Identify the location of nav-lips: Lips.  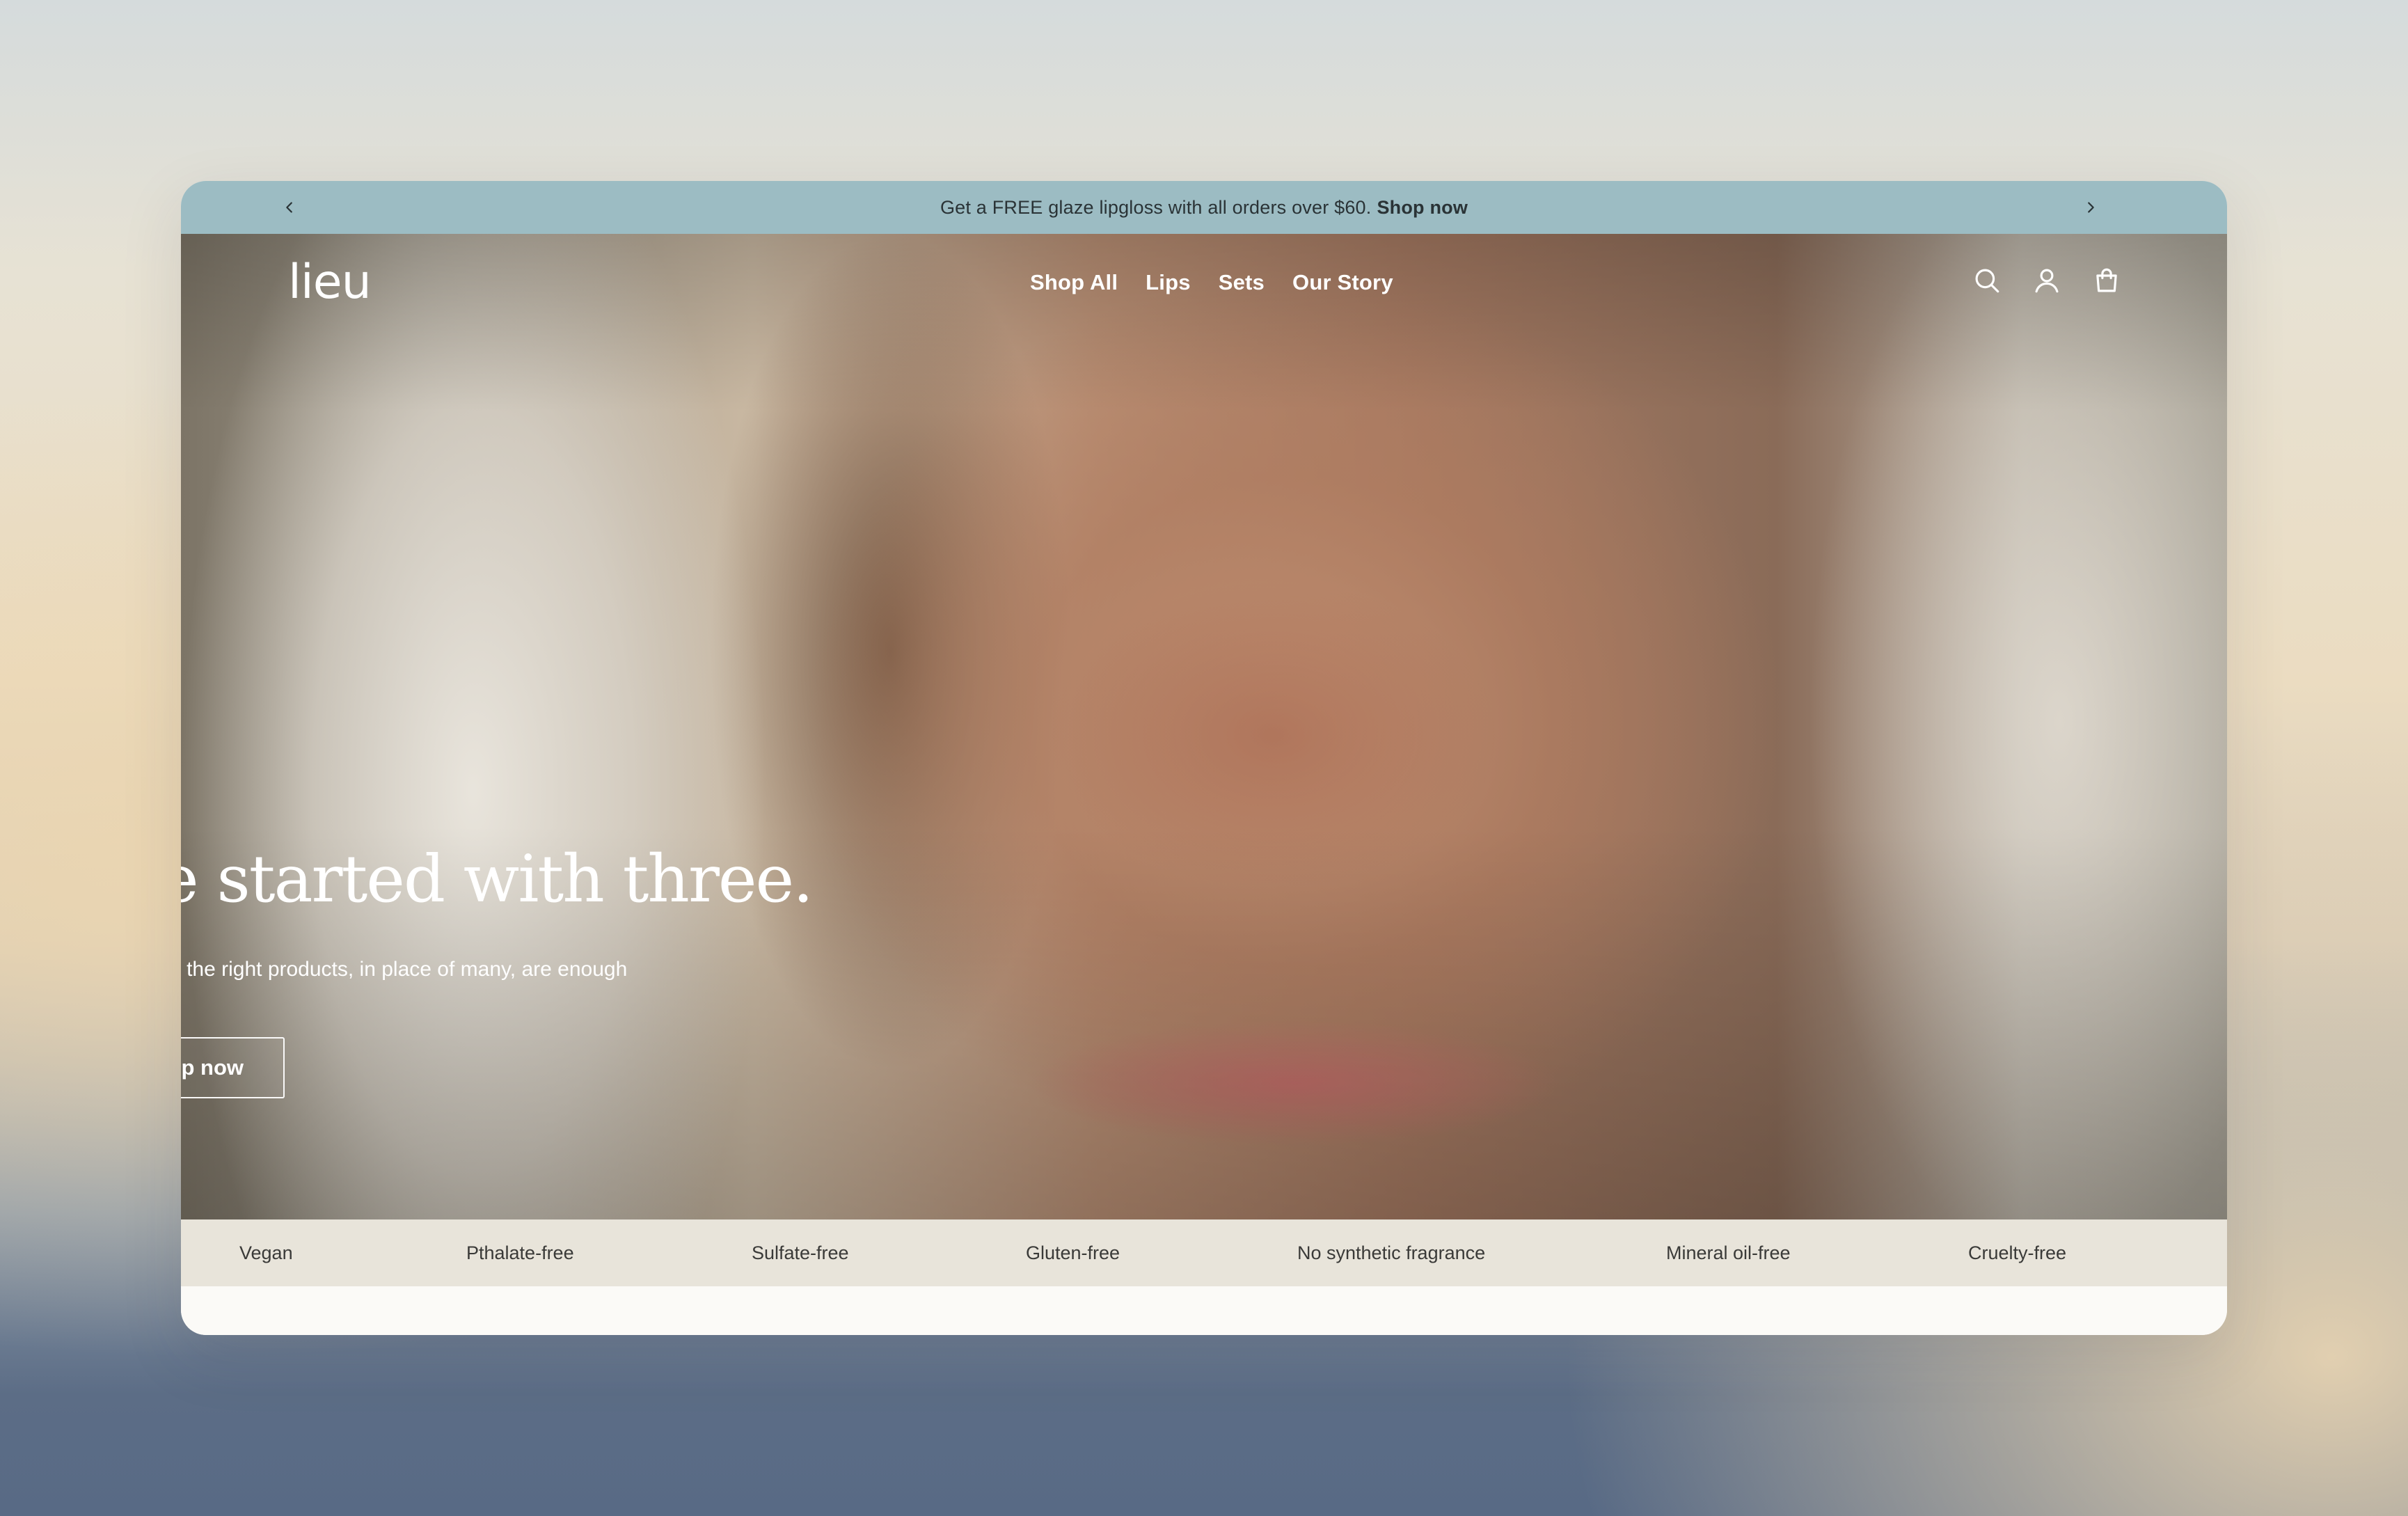
(1168, 282).